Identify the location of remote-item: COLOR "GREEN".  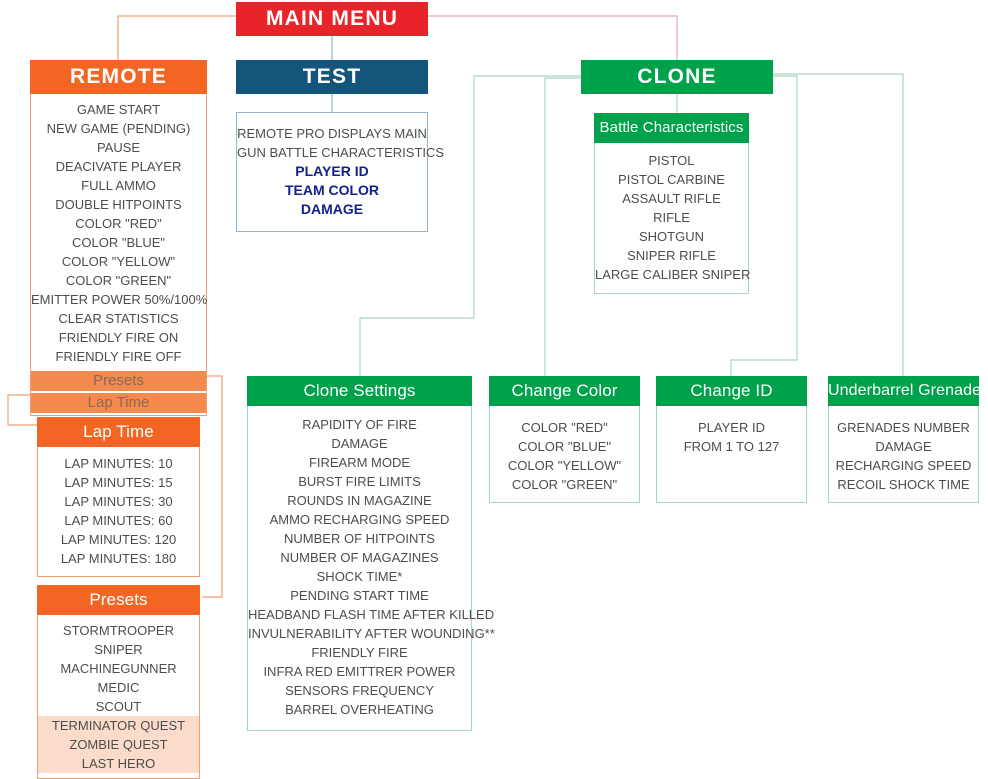
(118, 280).